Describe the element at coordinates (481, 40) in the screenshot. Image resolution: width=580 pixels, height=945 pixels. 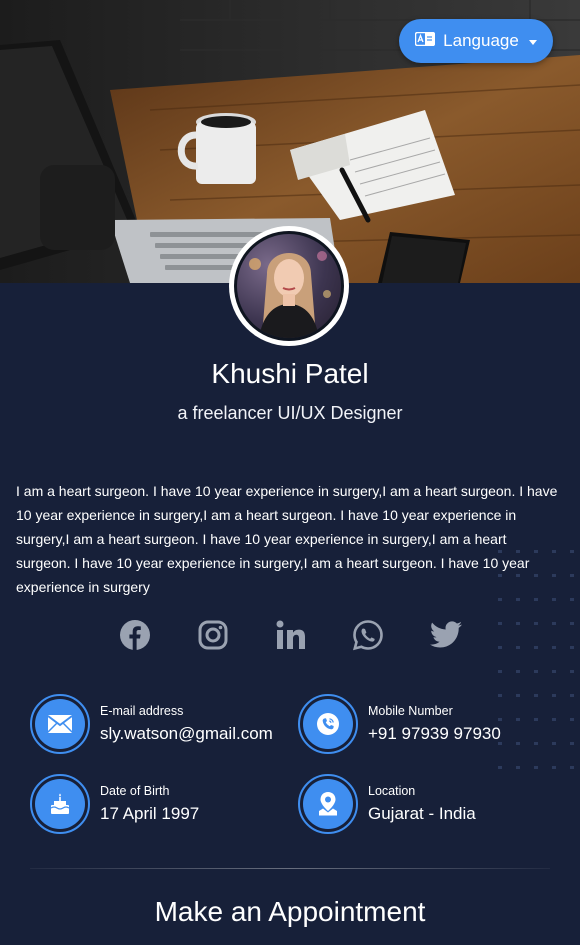
I see `language-button-label: Language` at that location.